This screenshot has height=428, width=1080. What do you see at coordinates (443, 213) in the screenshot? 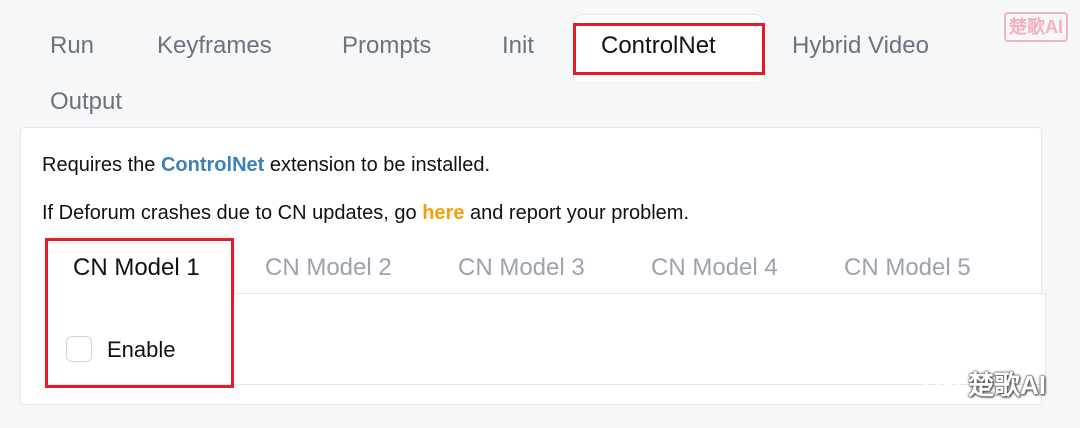
I see `here-link: here` at bounding box center [443, 213].